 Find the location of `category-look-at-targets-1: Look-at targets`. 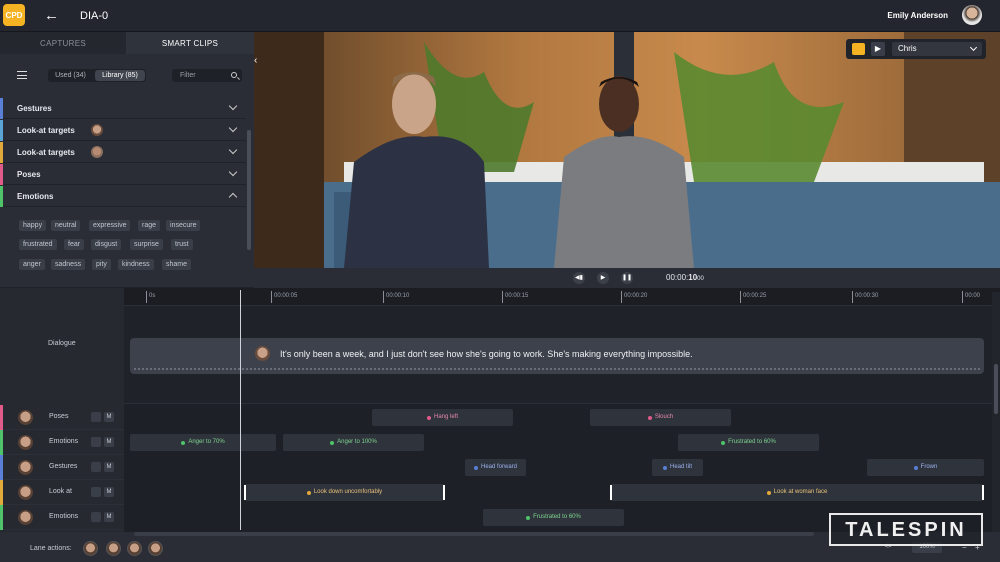

category-look-at-targets-1: Look-at targets is located at coordinates (123, 130).